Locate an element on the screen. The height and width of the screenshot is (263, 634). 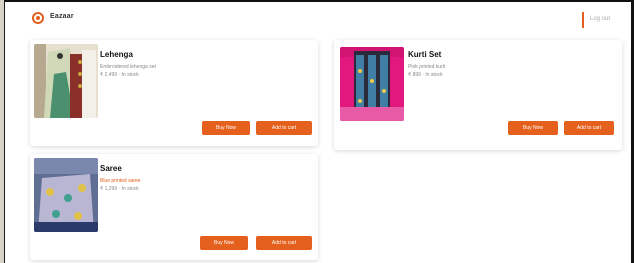
product-meta: ₹ 1,299 · In stock is located at coordinates (119, 189).